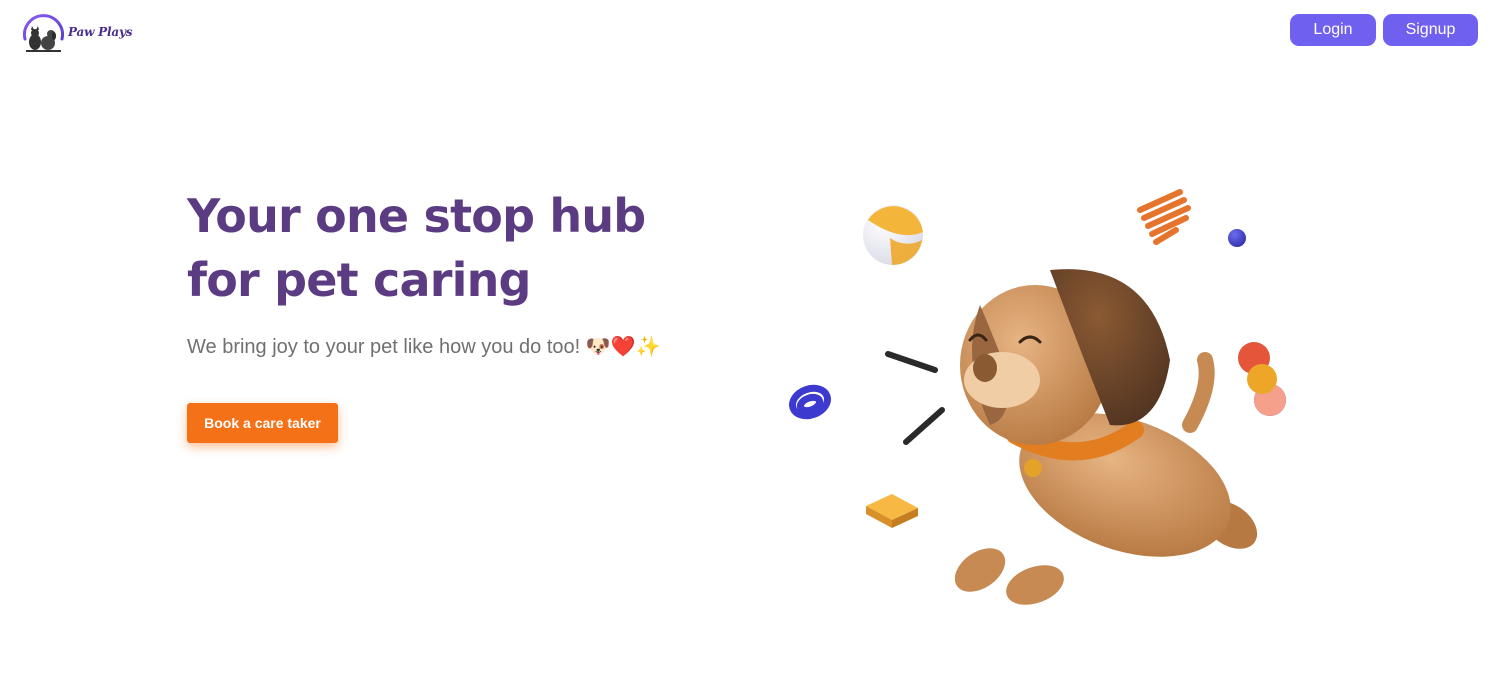 This screenshot has width=1503, height=689. Describe the element at coordinates (43, 33) in the screenshot. I see `paw-plays-logo-icon` at that location.